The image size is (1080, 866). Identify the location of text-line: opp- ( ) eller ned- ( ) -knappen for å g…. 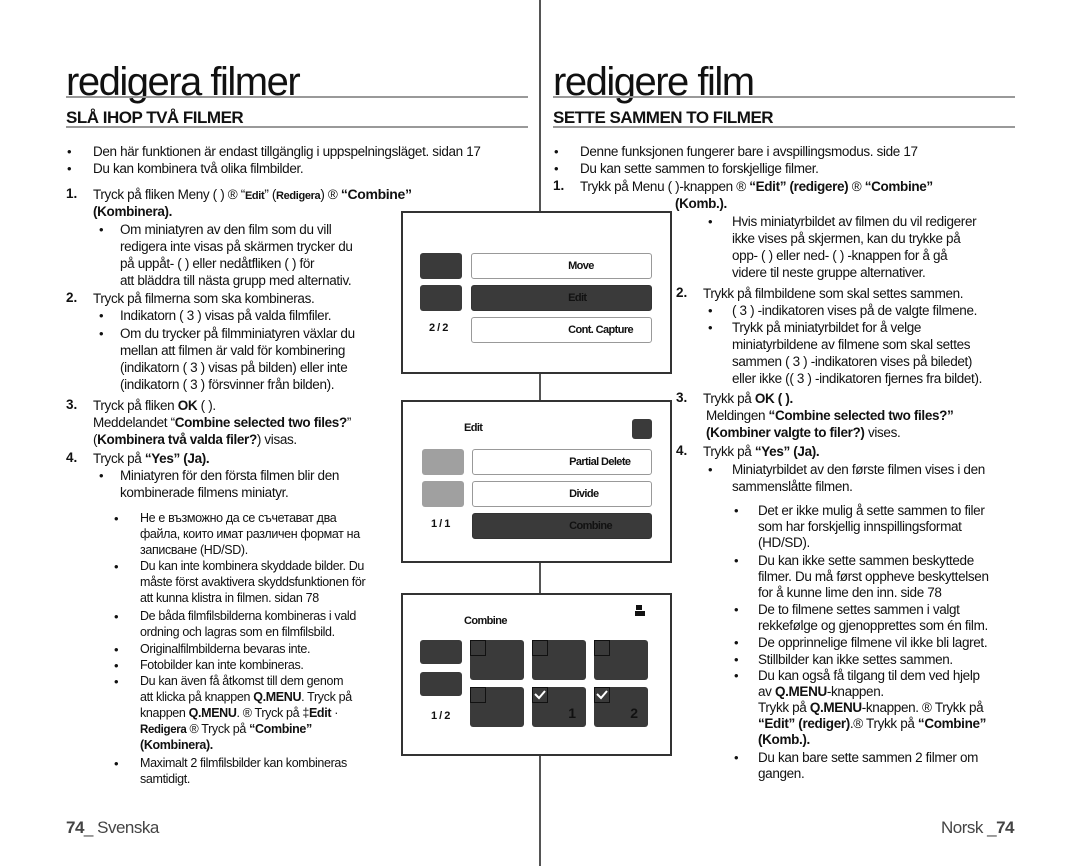
(840, 255).